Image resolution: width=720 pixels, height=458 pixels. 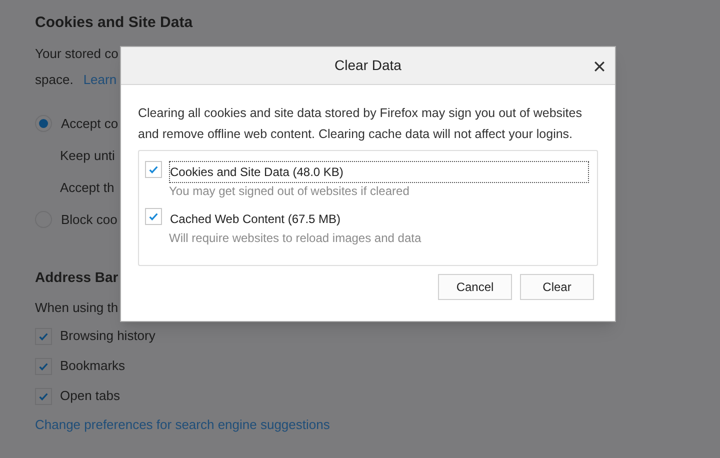 What do you see at coordinates (368, 65) in the screenshot?
I see `dialog-title: Clear Data` at bounding box center [368, 65].